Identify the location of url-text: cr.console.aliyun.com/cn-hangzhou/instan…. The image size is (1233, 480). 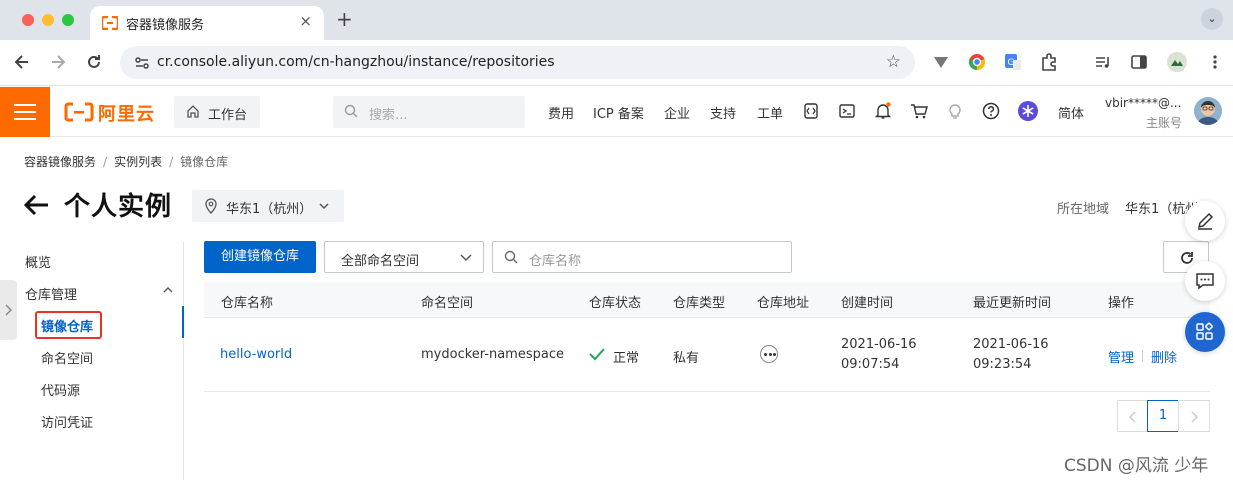
(356, 62).